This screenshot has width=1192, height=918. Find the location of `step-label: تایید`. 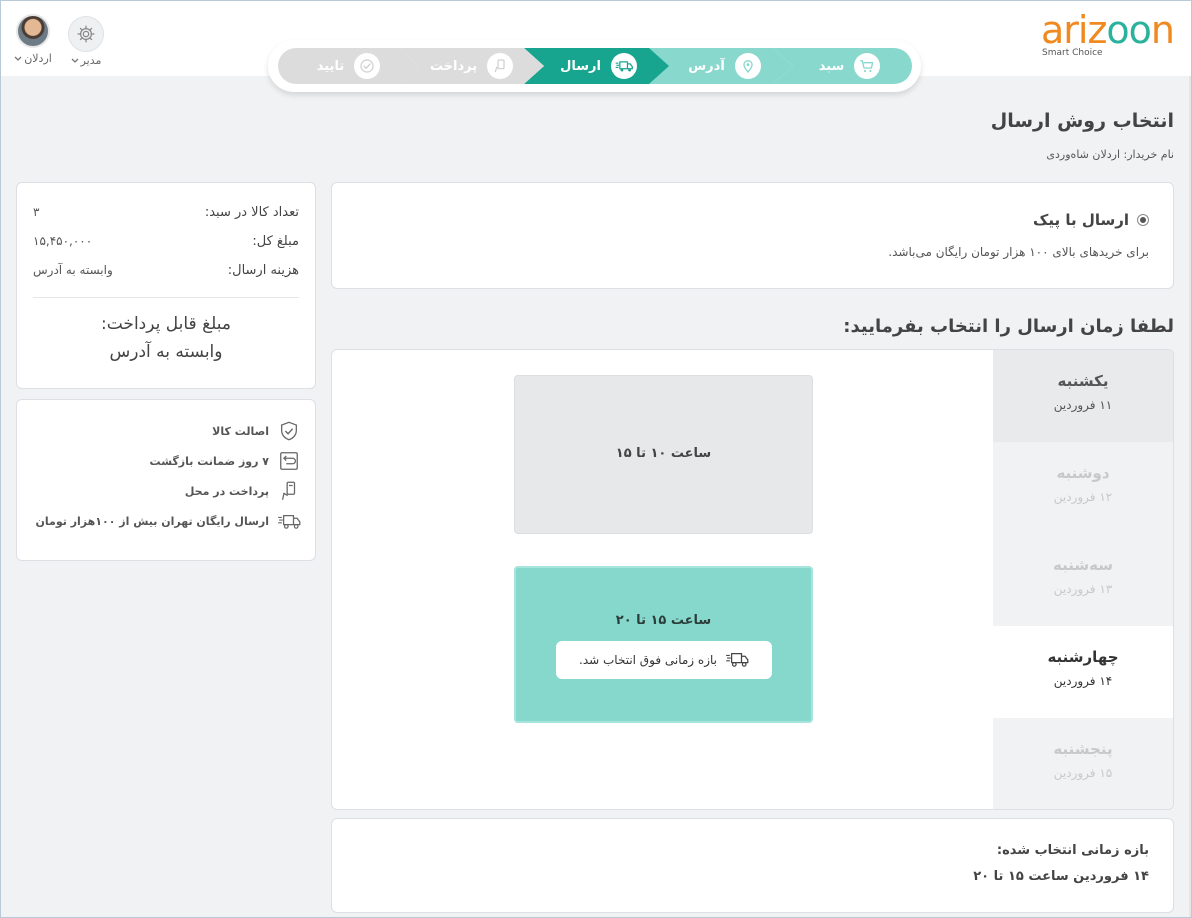

step-label: تایید is located at coordinates (330, 66).